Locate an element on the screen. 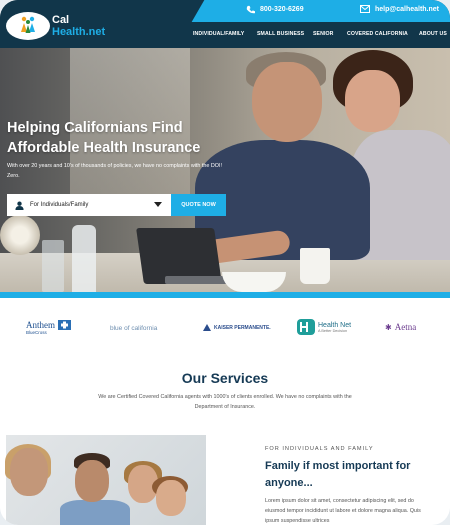 This screenshot has height=525, width=450. kaiser-logo: KAISER PERMANENTE. is located at coordinates (237, 327).